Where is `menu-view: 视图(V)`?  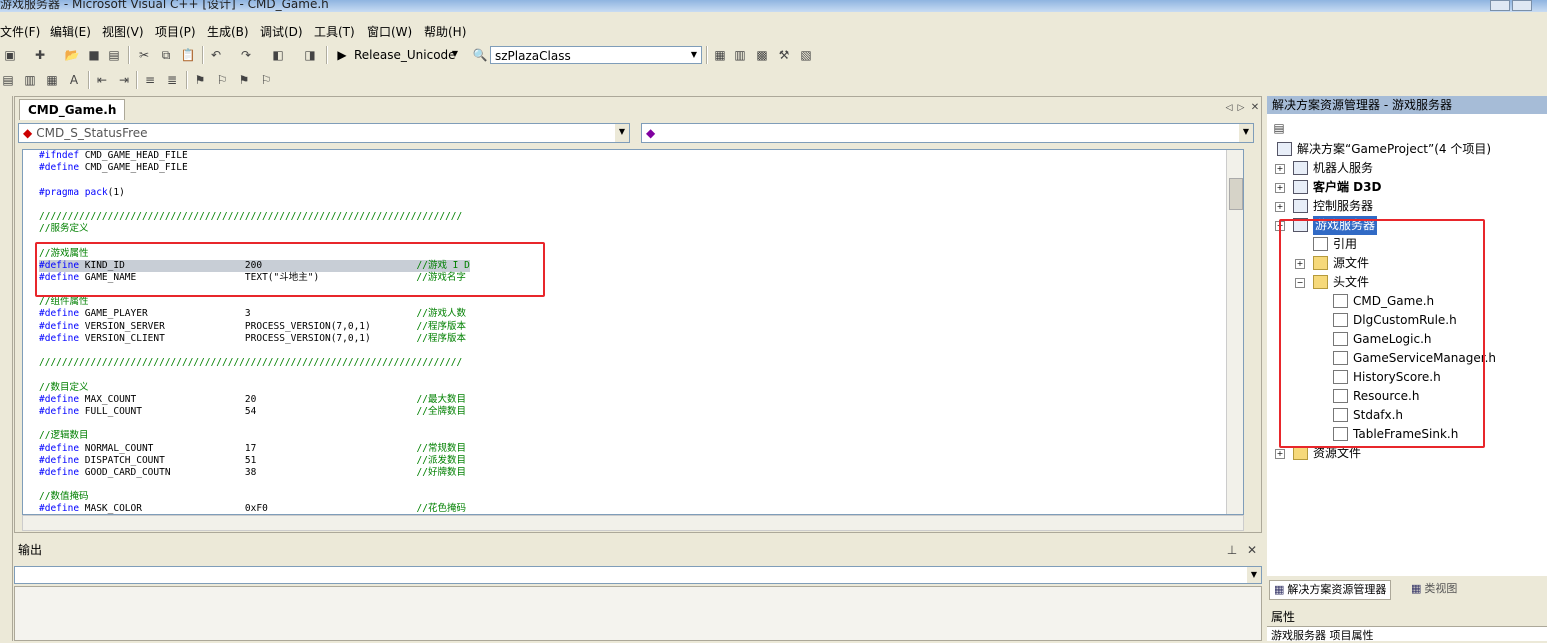 menu-view: 视图(V) is located at coordinates (123, 31).